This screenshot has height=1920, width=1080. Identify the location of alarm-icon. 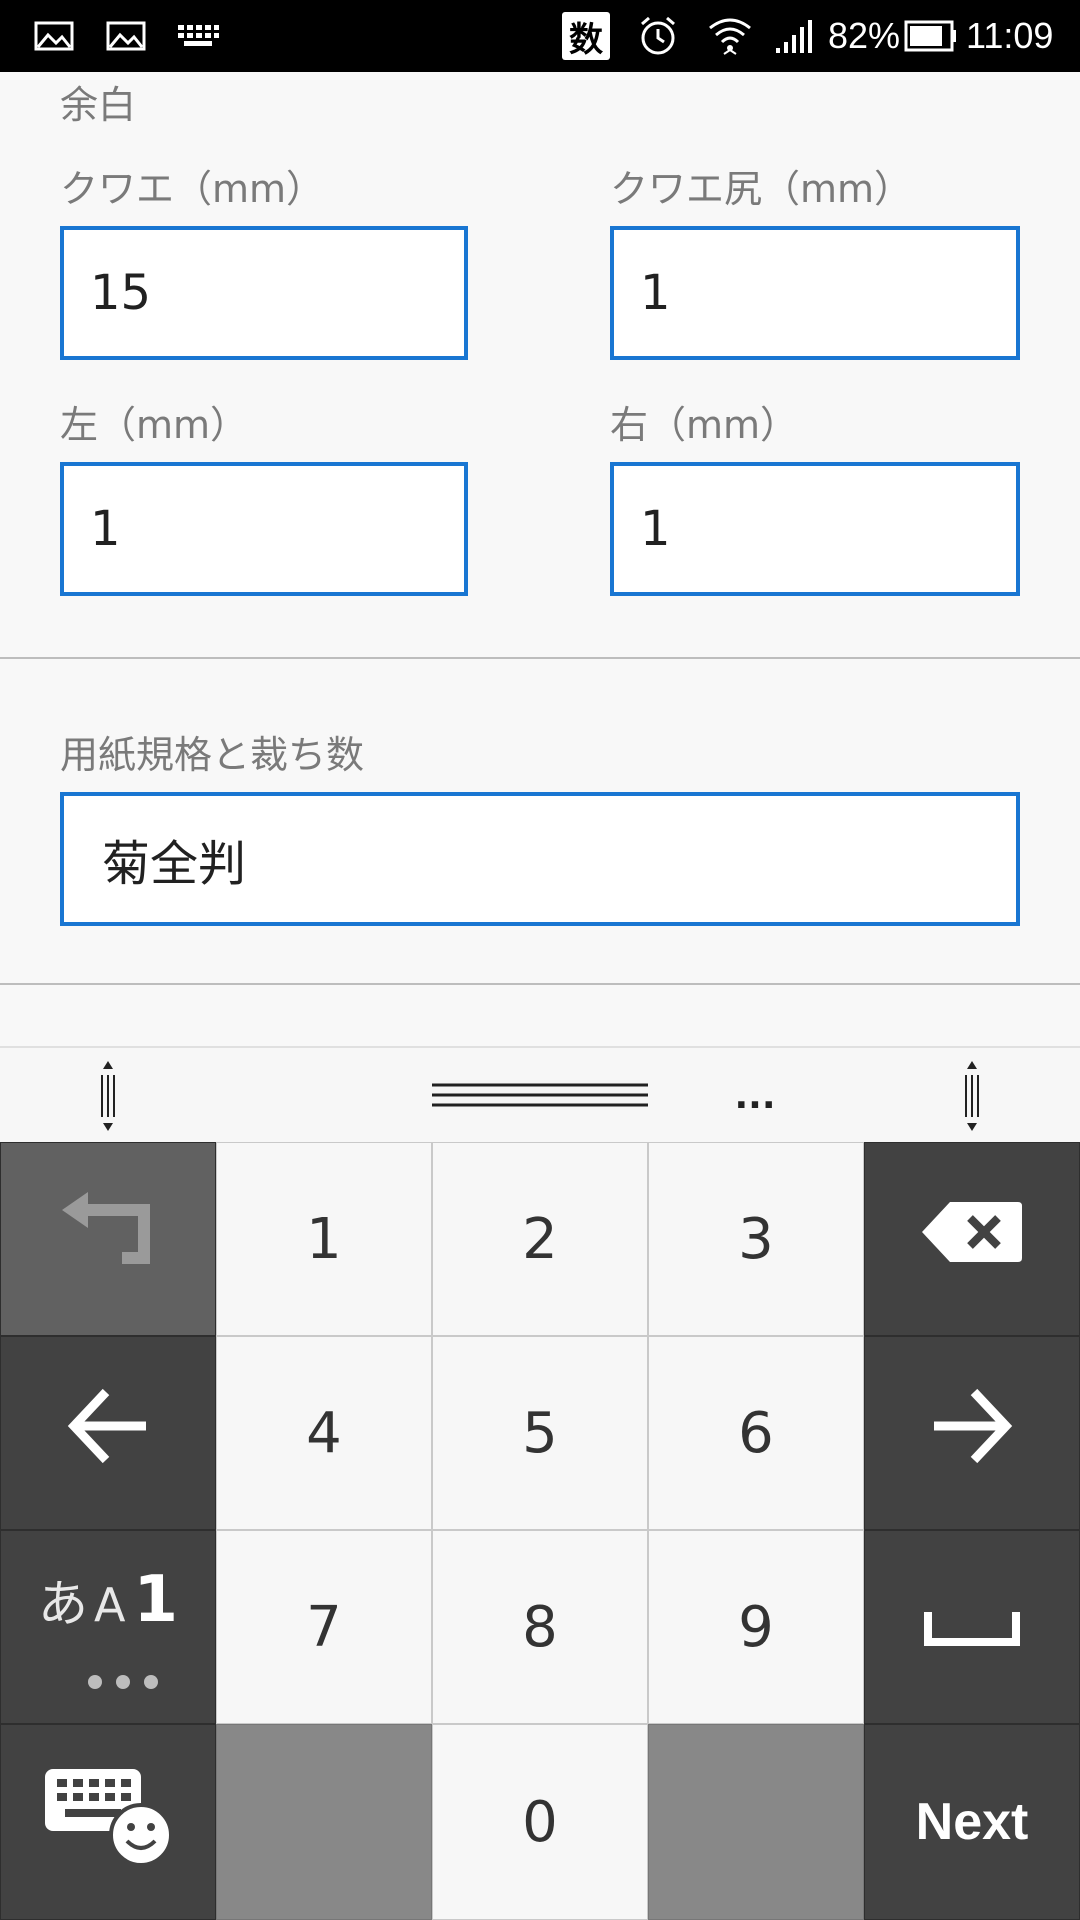
(658, 36).